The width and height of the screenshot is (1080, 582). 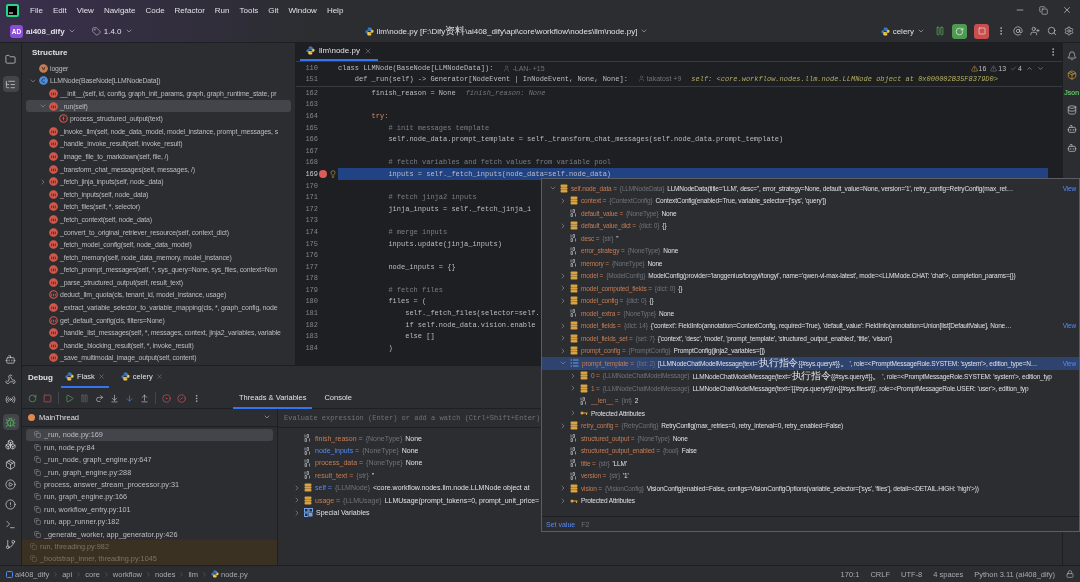 What do you see at coordinates (50, 52) in the screenshot?
I see `panel-title: Structure` at bounding box center [50, 52].